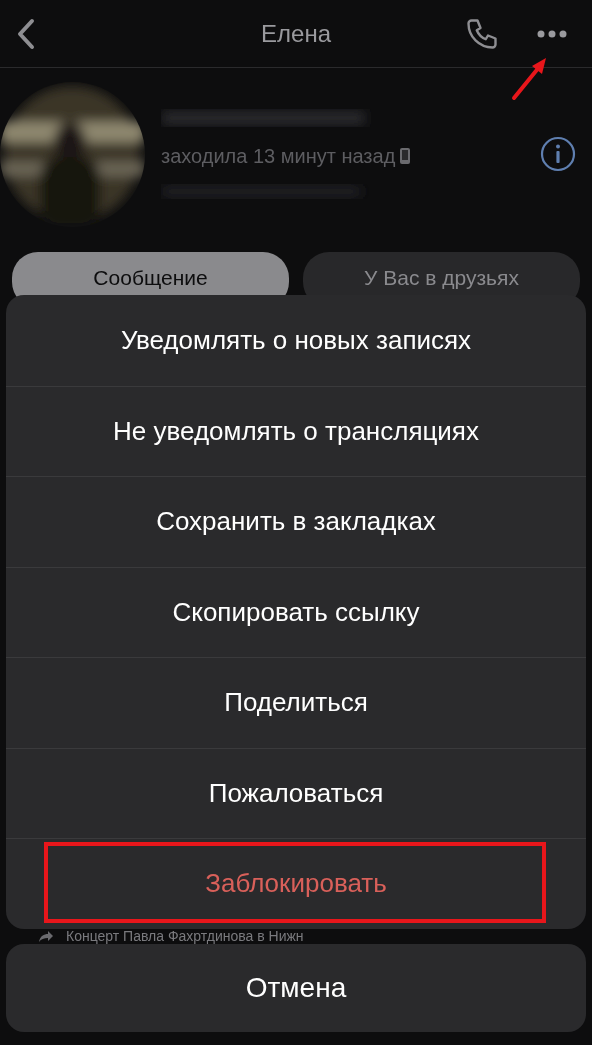  What do you see at coordinates (296, 703) in the screenshot?
I see `menu-item: Поделиться` at bounding box center [296, 703].